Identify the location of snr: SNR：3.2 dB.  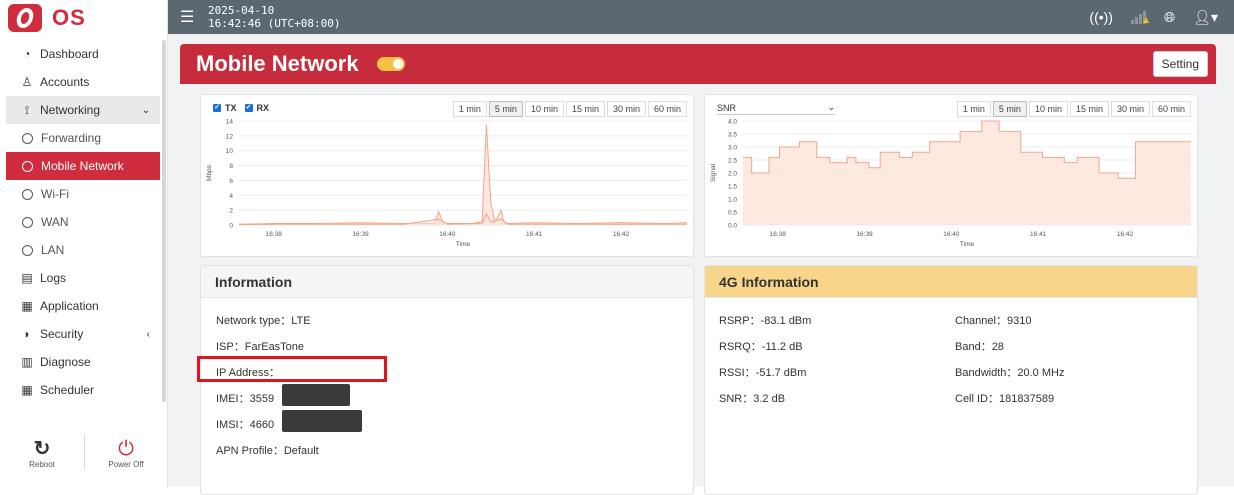
(752, 399).